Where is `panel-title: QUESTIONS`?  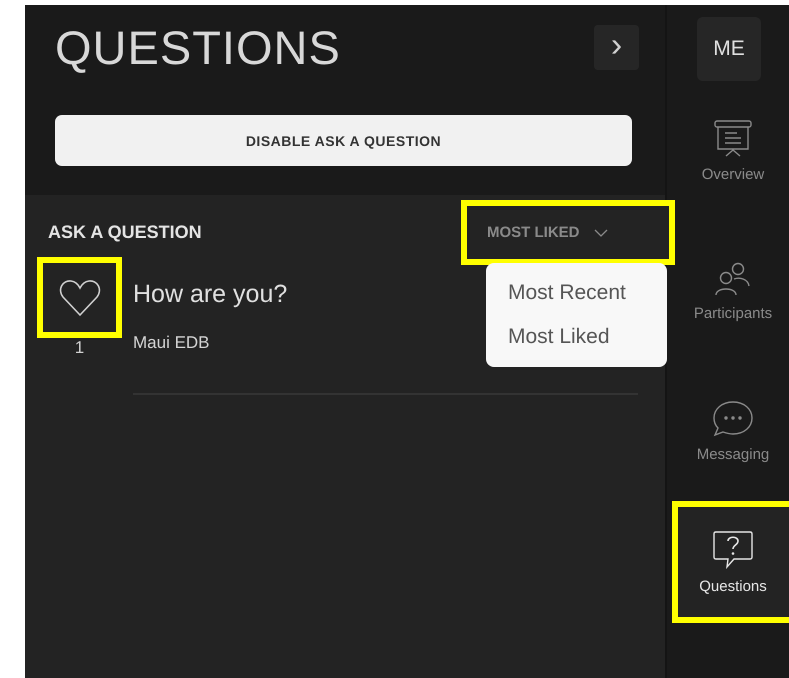 panel-title: QUESTIONS is located at coordinates (198, 47).